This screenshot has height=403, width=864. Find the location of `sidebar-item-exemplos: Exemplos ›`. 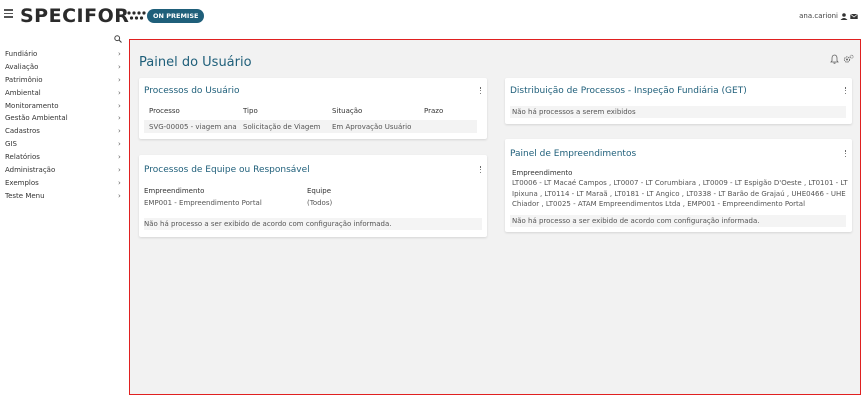

sidebar-item-exemplos: Exemplos › is located at coordinates (63, 183).